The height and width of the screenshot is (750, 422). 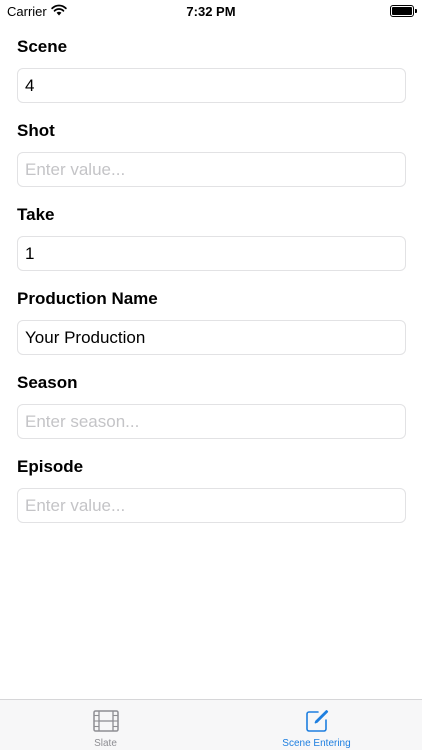 I want to click on tab-bar: Slate Scene Entering, so click(x=211, y=724).